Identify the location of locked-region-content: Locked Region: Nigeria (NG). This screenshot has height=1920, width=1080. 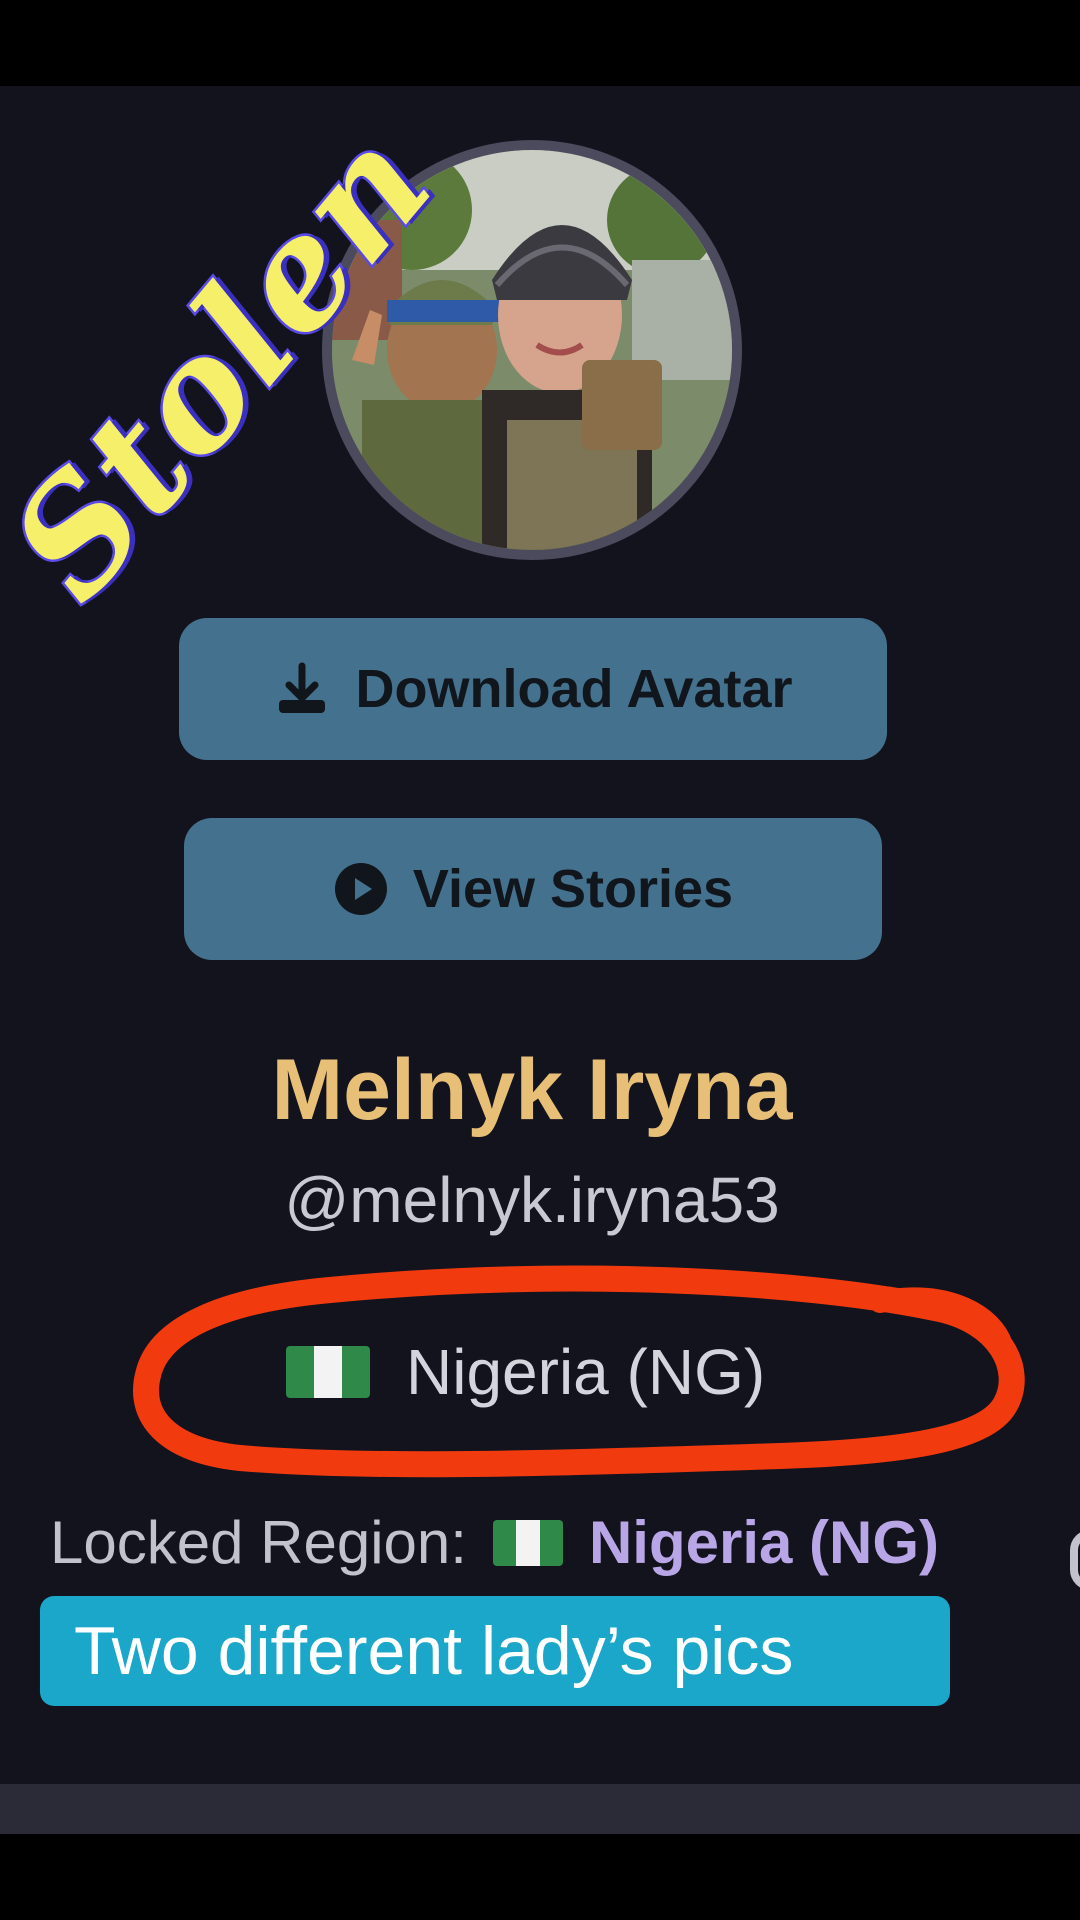
(494, 1542).